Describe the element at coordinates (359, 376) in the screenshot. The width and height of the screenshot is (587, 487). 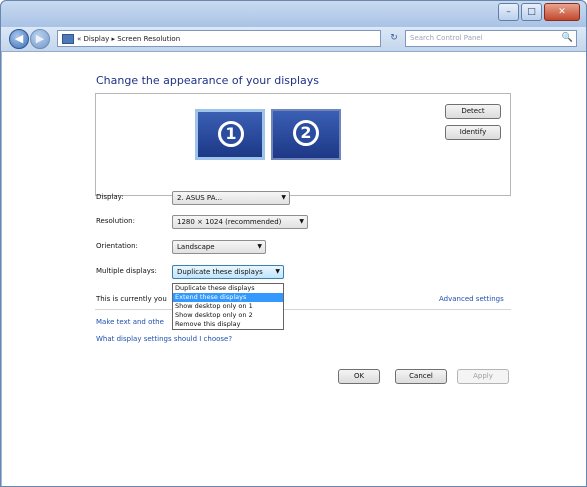
I see `ok-button: OK` at that location.